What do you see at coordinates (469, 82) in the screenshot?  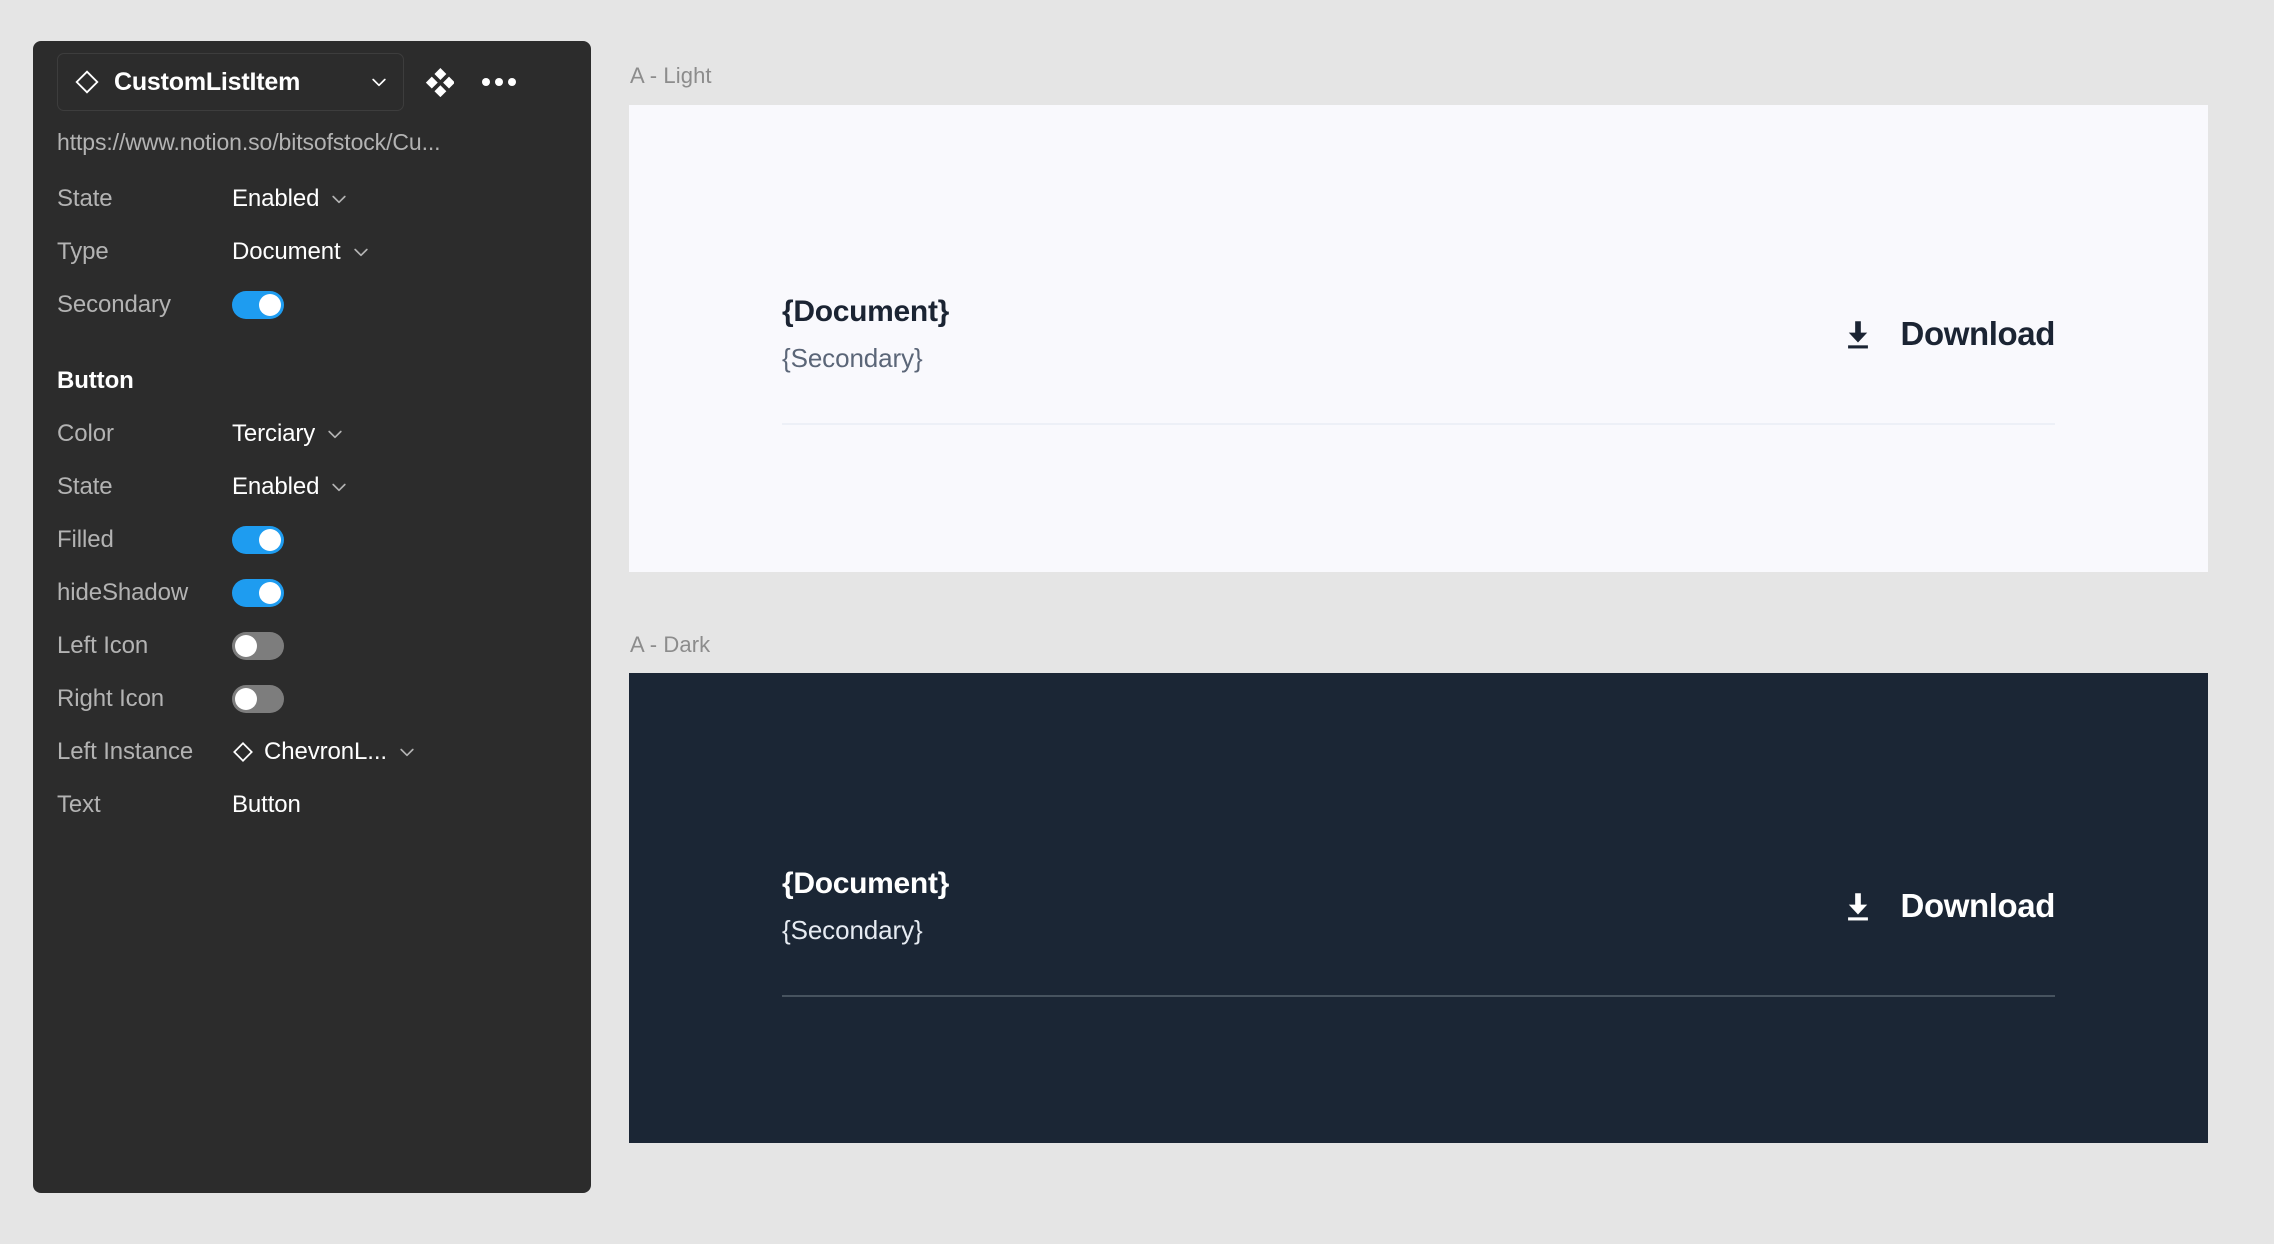 I see `panel-header-actions` at bounding box center [469, 82].